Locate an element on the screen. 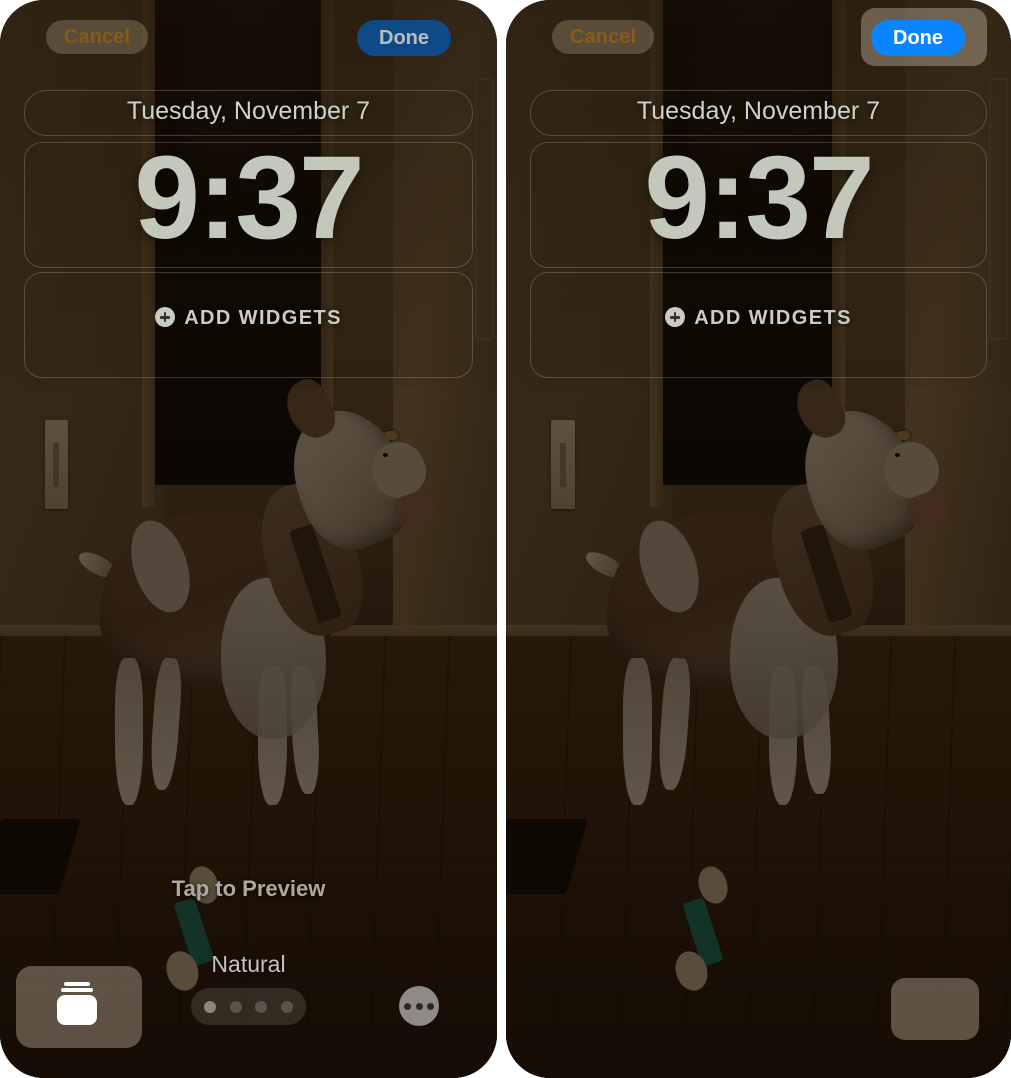  wallpaper-style-name: Natural is located at coordinates (248, 964).